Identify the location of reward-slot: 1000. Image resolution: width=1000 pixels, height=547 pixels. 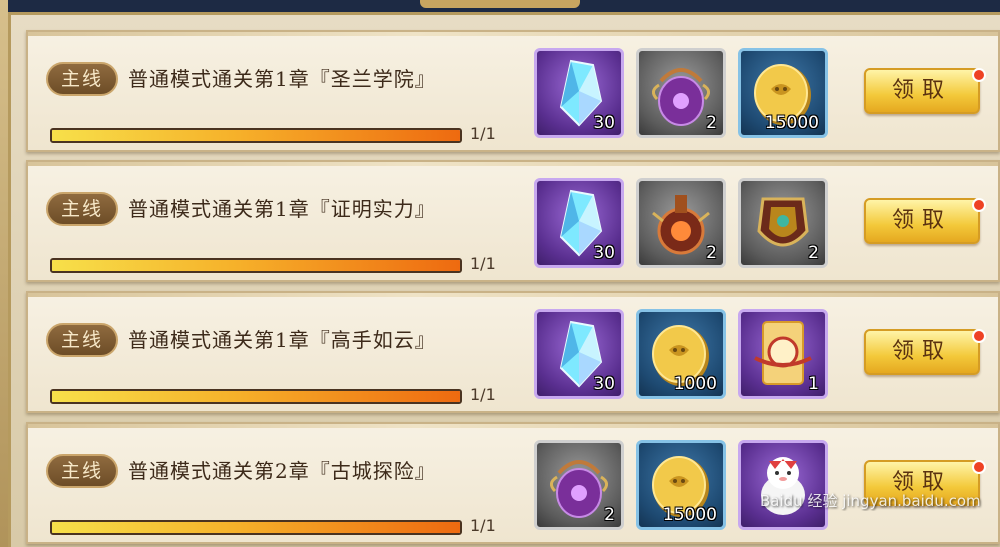
(681, 354).